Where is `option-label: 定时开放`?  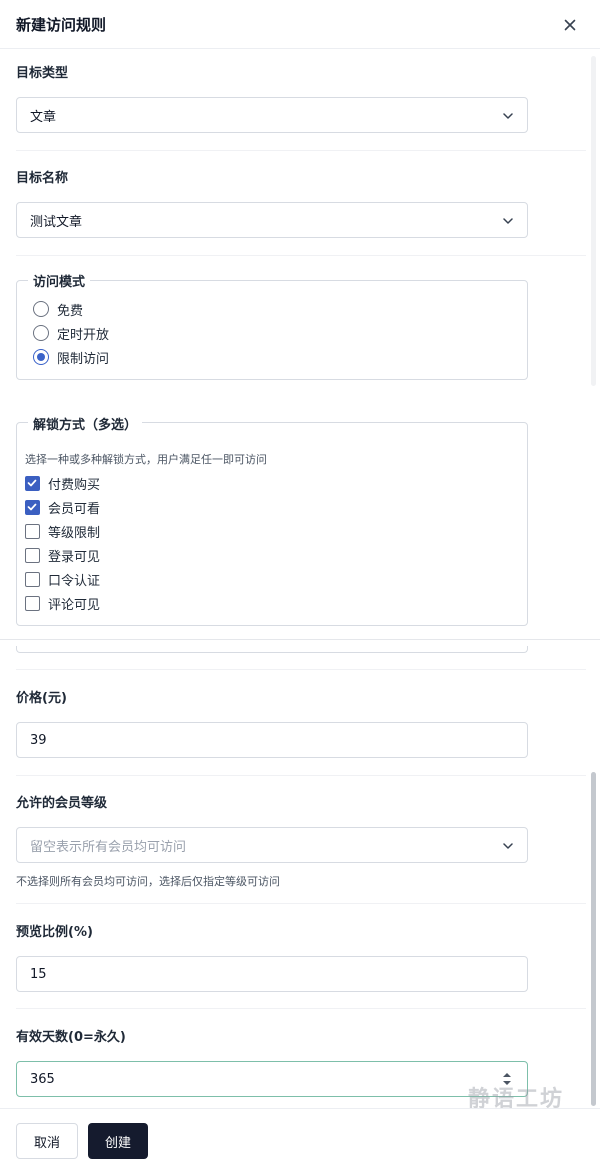
option-label: 定时开放 is located at coordinates (83, 335).